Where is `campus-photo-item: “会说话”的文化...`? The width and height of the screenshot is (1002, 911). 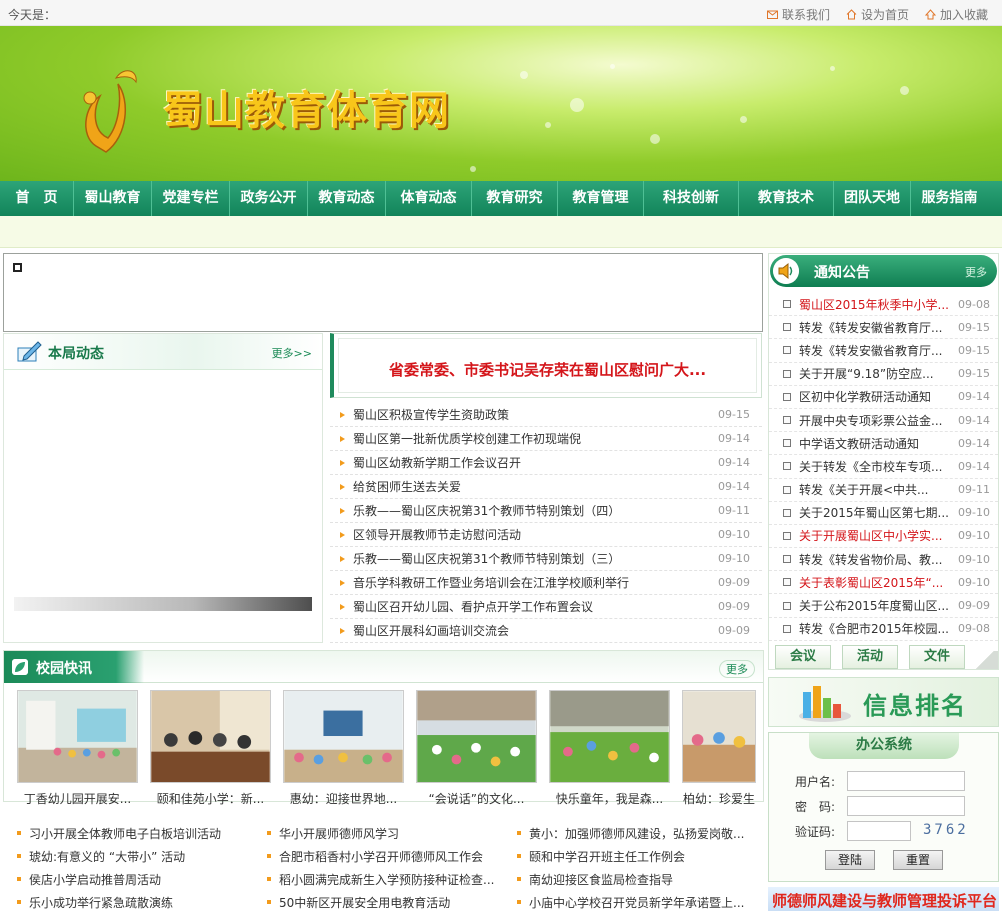
campus-photo-item: “会说话”的文化... is located at coordinates (476, 748).